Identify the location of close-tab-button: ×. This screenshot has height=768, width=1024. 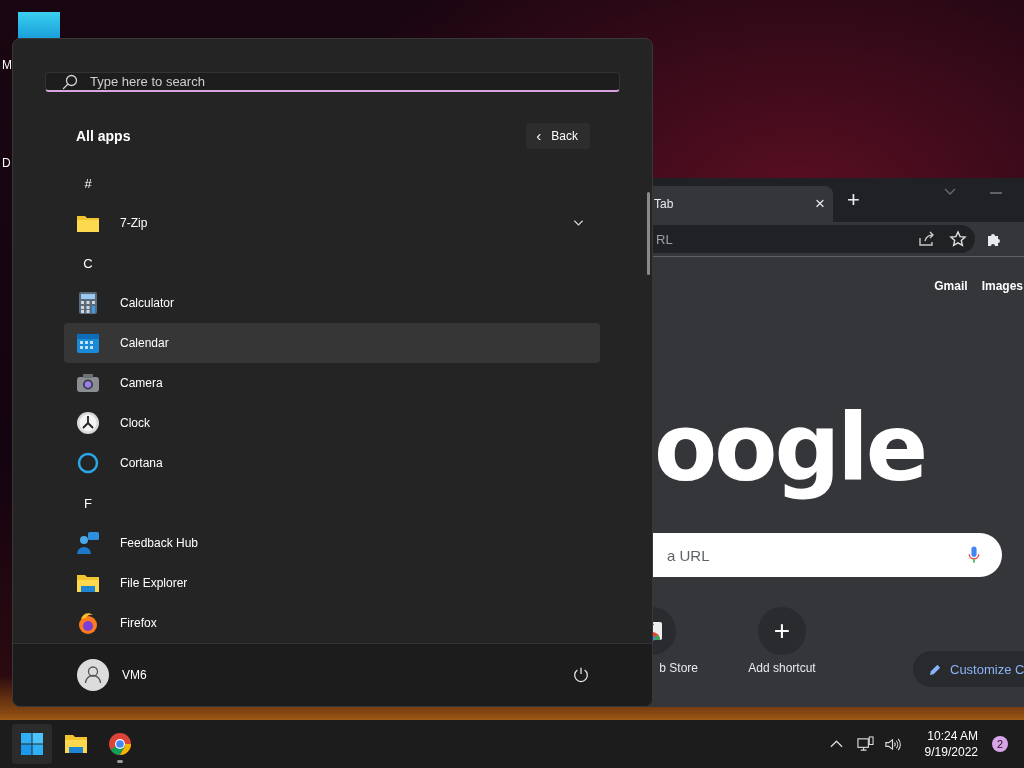
(820, 204).